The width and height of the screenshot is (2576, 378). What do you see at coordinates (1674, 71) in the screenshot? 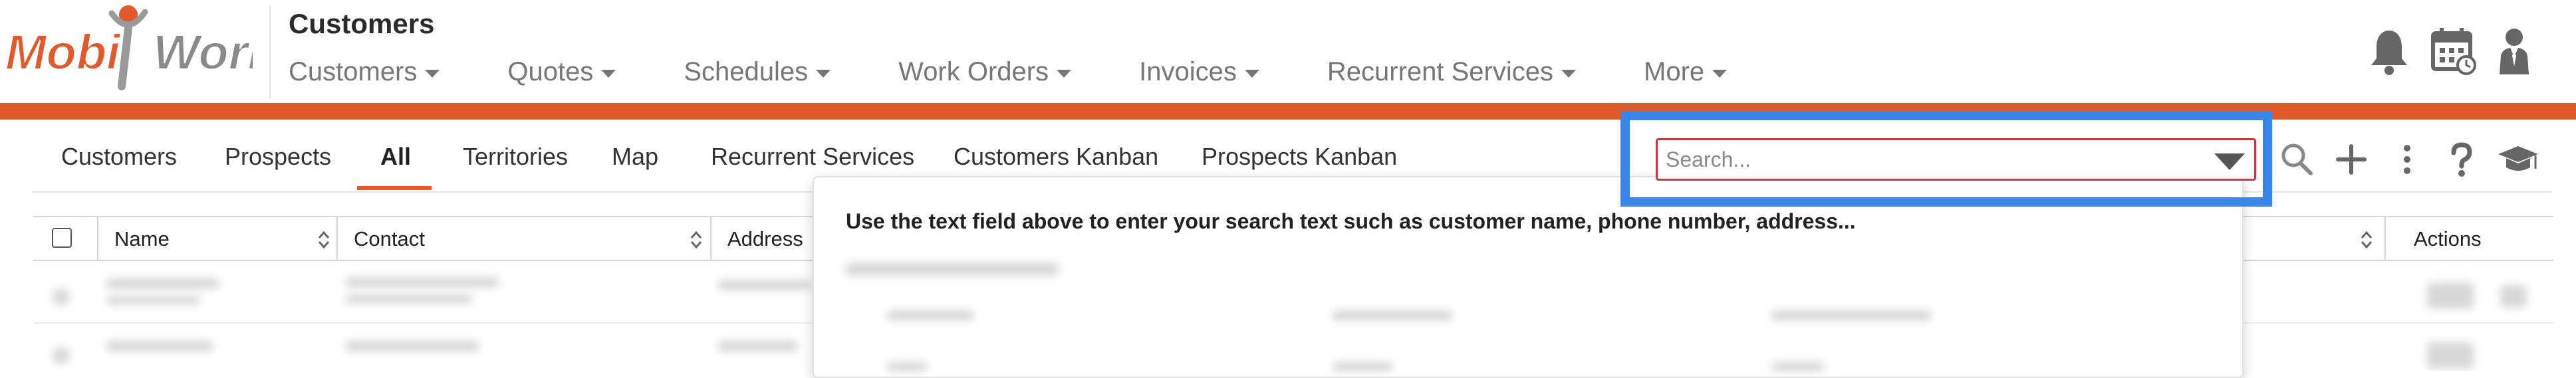
I see `nav-more-label: More` at bounding box center [1674, 71].